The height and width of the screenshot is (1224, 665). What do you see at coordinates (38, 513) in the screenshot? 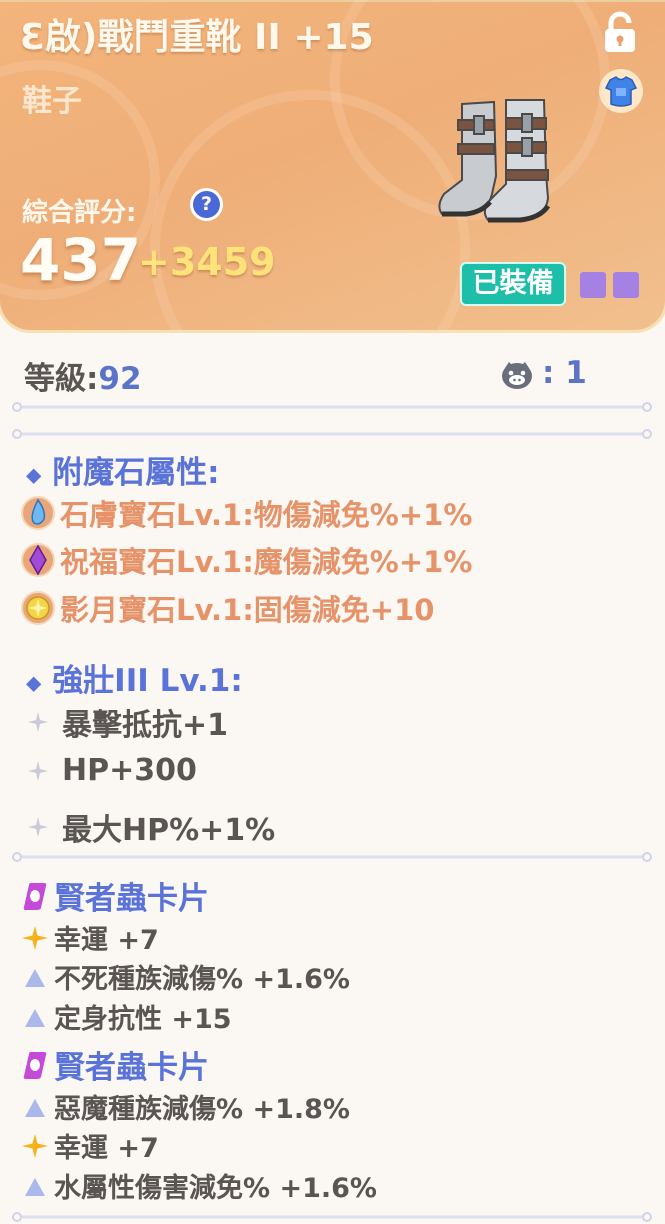
I see `blue-gem-icon` at bounding box center [38, 513].